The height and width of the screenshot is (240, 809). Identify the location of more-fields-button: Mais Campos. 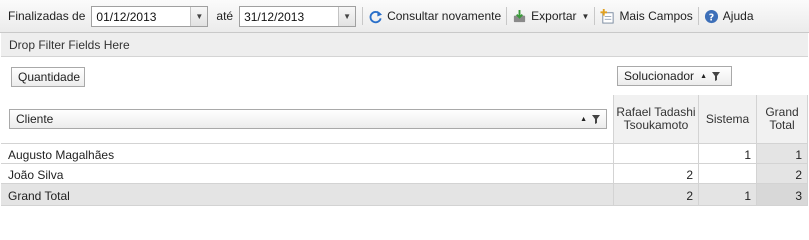
(646, 16).